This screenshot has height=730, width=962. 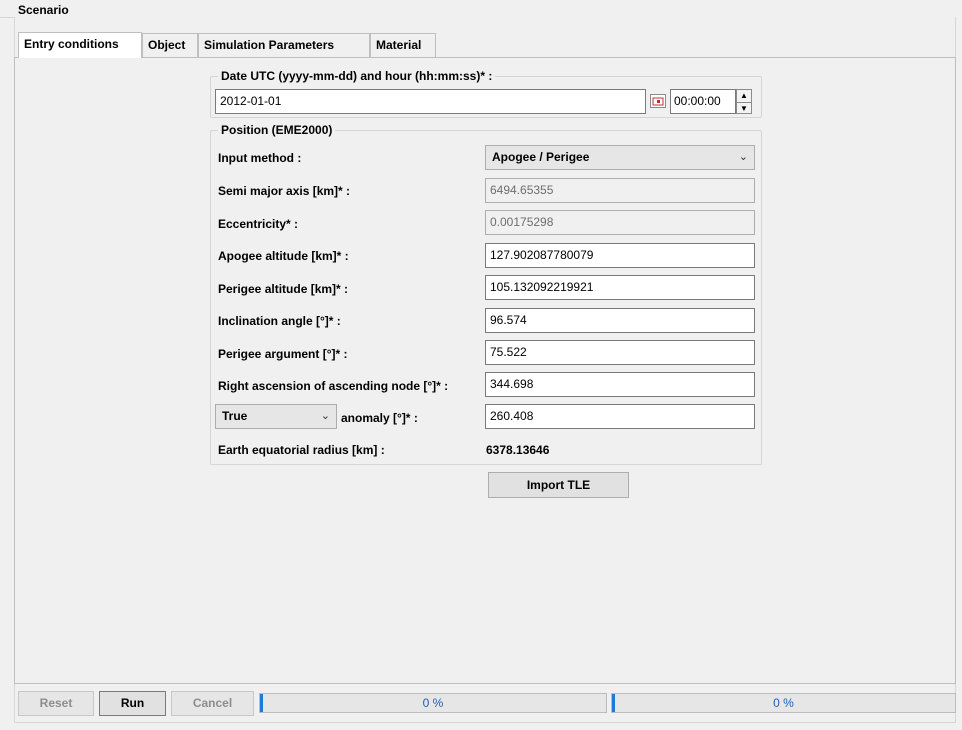 I want to click on cancel-button: Cancel, so click(x=212, y=703).